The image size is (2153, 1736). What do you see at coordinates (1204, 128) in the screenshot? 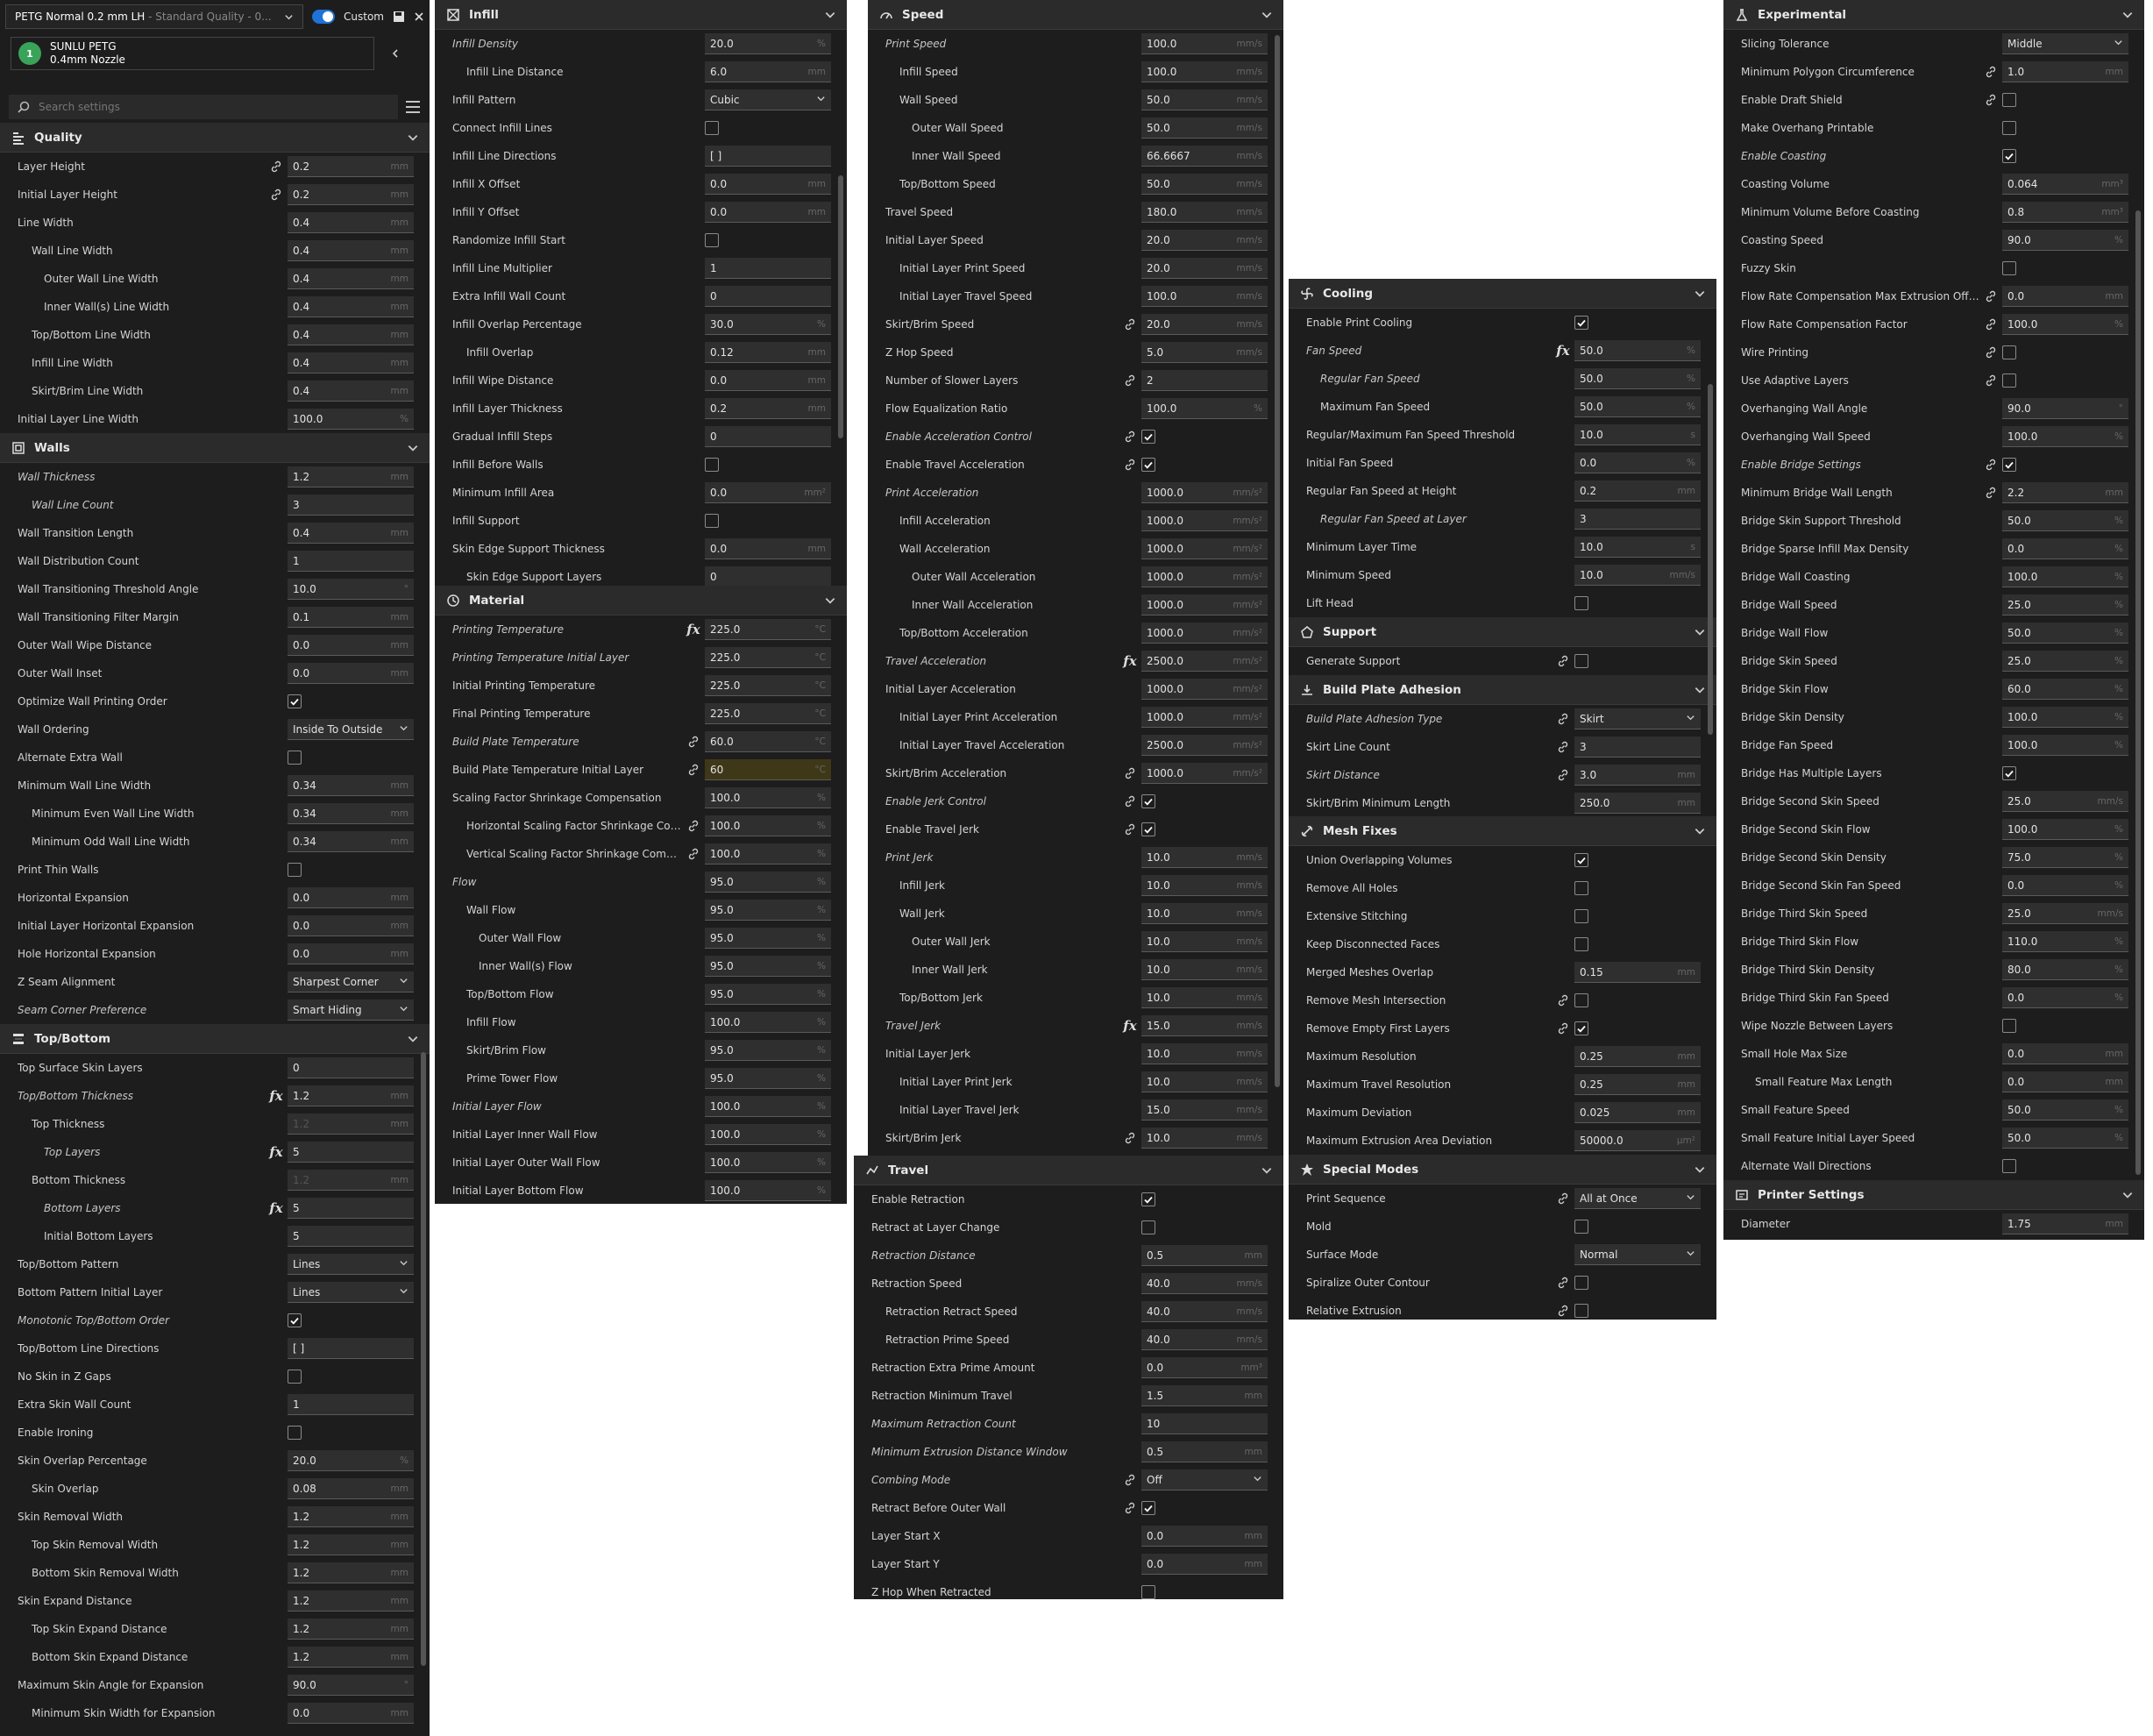
I see `setting-input: 50.0 mm/s` at bounding box center [1204, 128].